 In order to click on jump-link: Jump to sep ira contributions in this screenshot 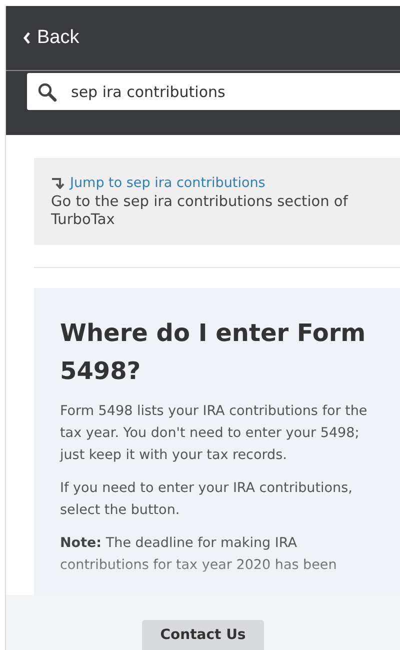, I will do `click(168, 183)`.